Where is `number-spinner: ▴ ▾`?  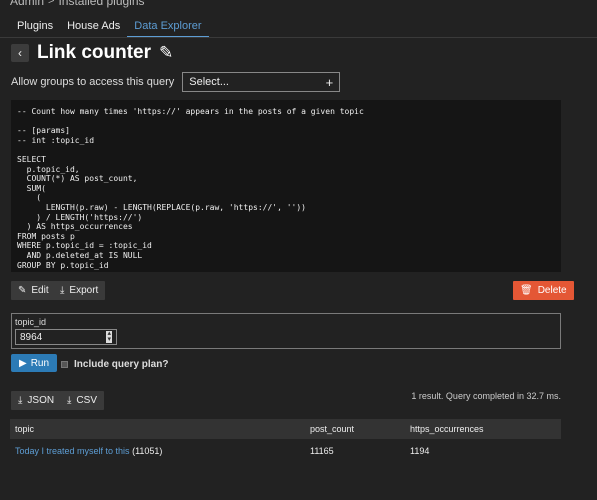
number-spinner: ▴ ▾ is located at coordinates (109, 336).